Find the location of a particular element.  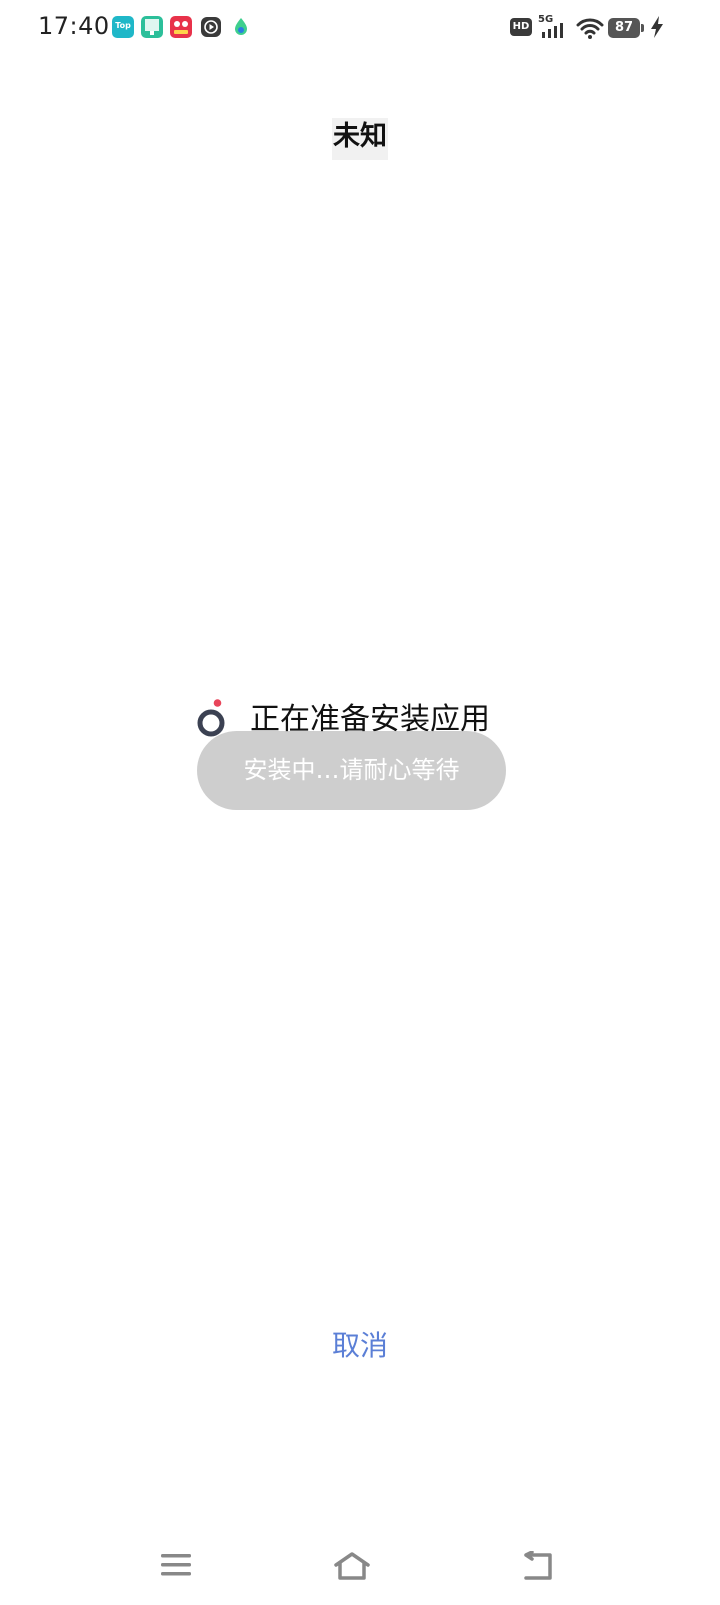

navigation-bar is located at coordinates (360, 1565).